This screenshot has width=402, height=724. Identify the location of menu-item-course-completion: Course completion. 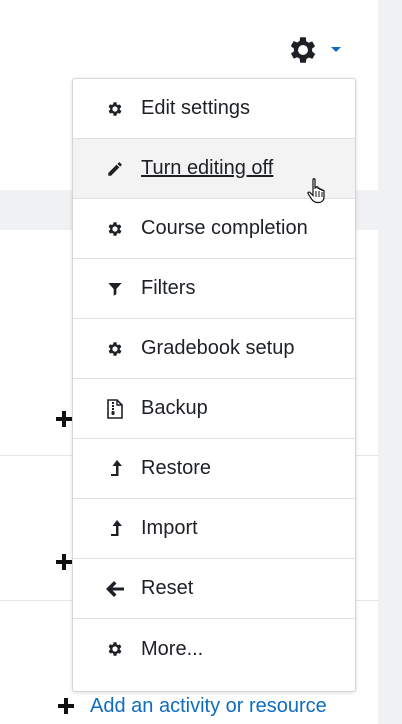
(214, 229).